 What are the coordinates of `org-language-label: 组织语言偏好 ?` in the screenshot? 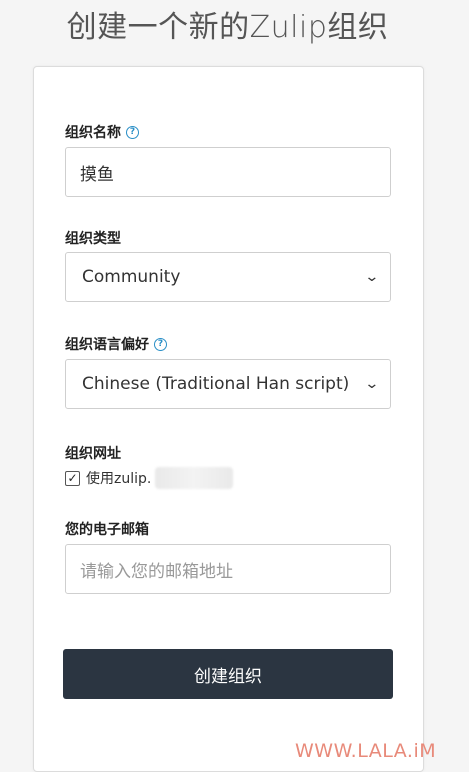 It's located at (116, 344).